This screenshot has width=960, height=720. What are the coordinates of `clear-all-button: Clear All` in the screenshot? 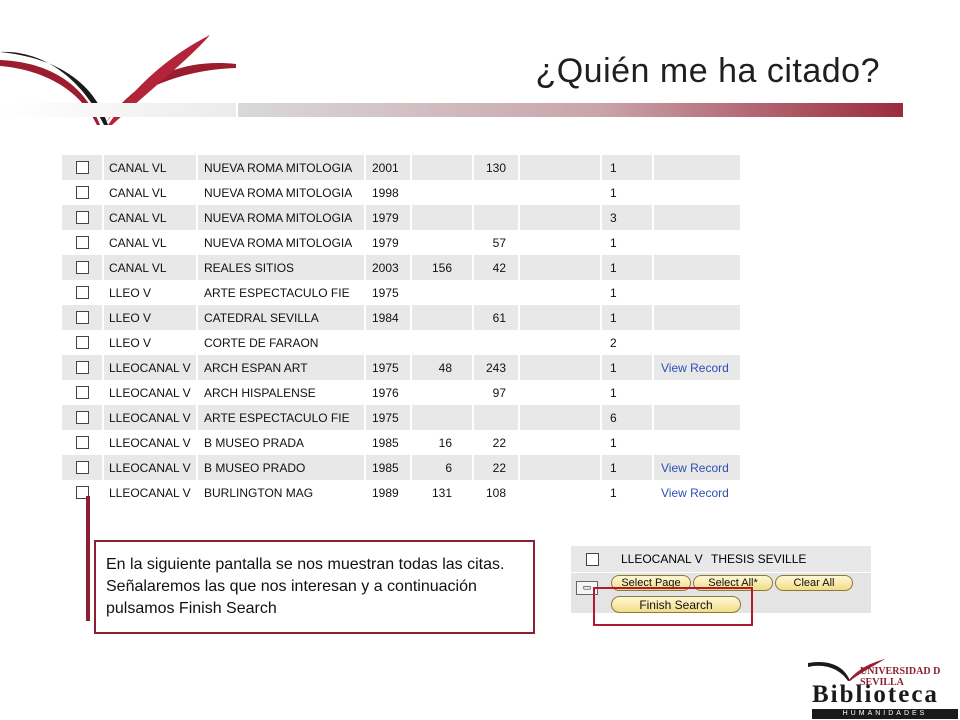 It's located at (814, 583).